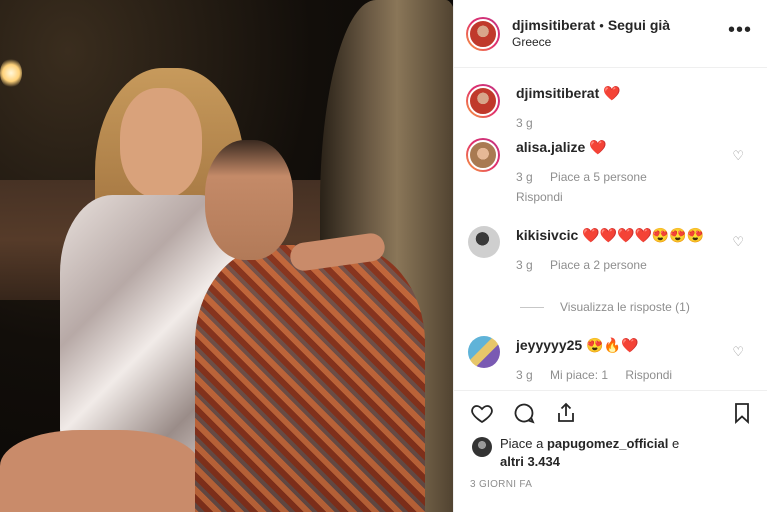  Describe the element at coordinates (547, 235) in the screenshot. I see `comment-username: kikisivcic` at that location.